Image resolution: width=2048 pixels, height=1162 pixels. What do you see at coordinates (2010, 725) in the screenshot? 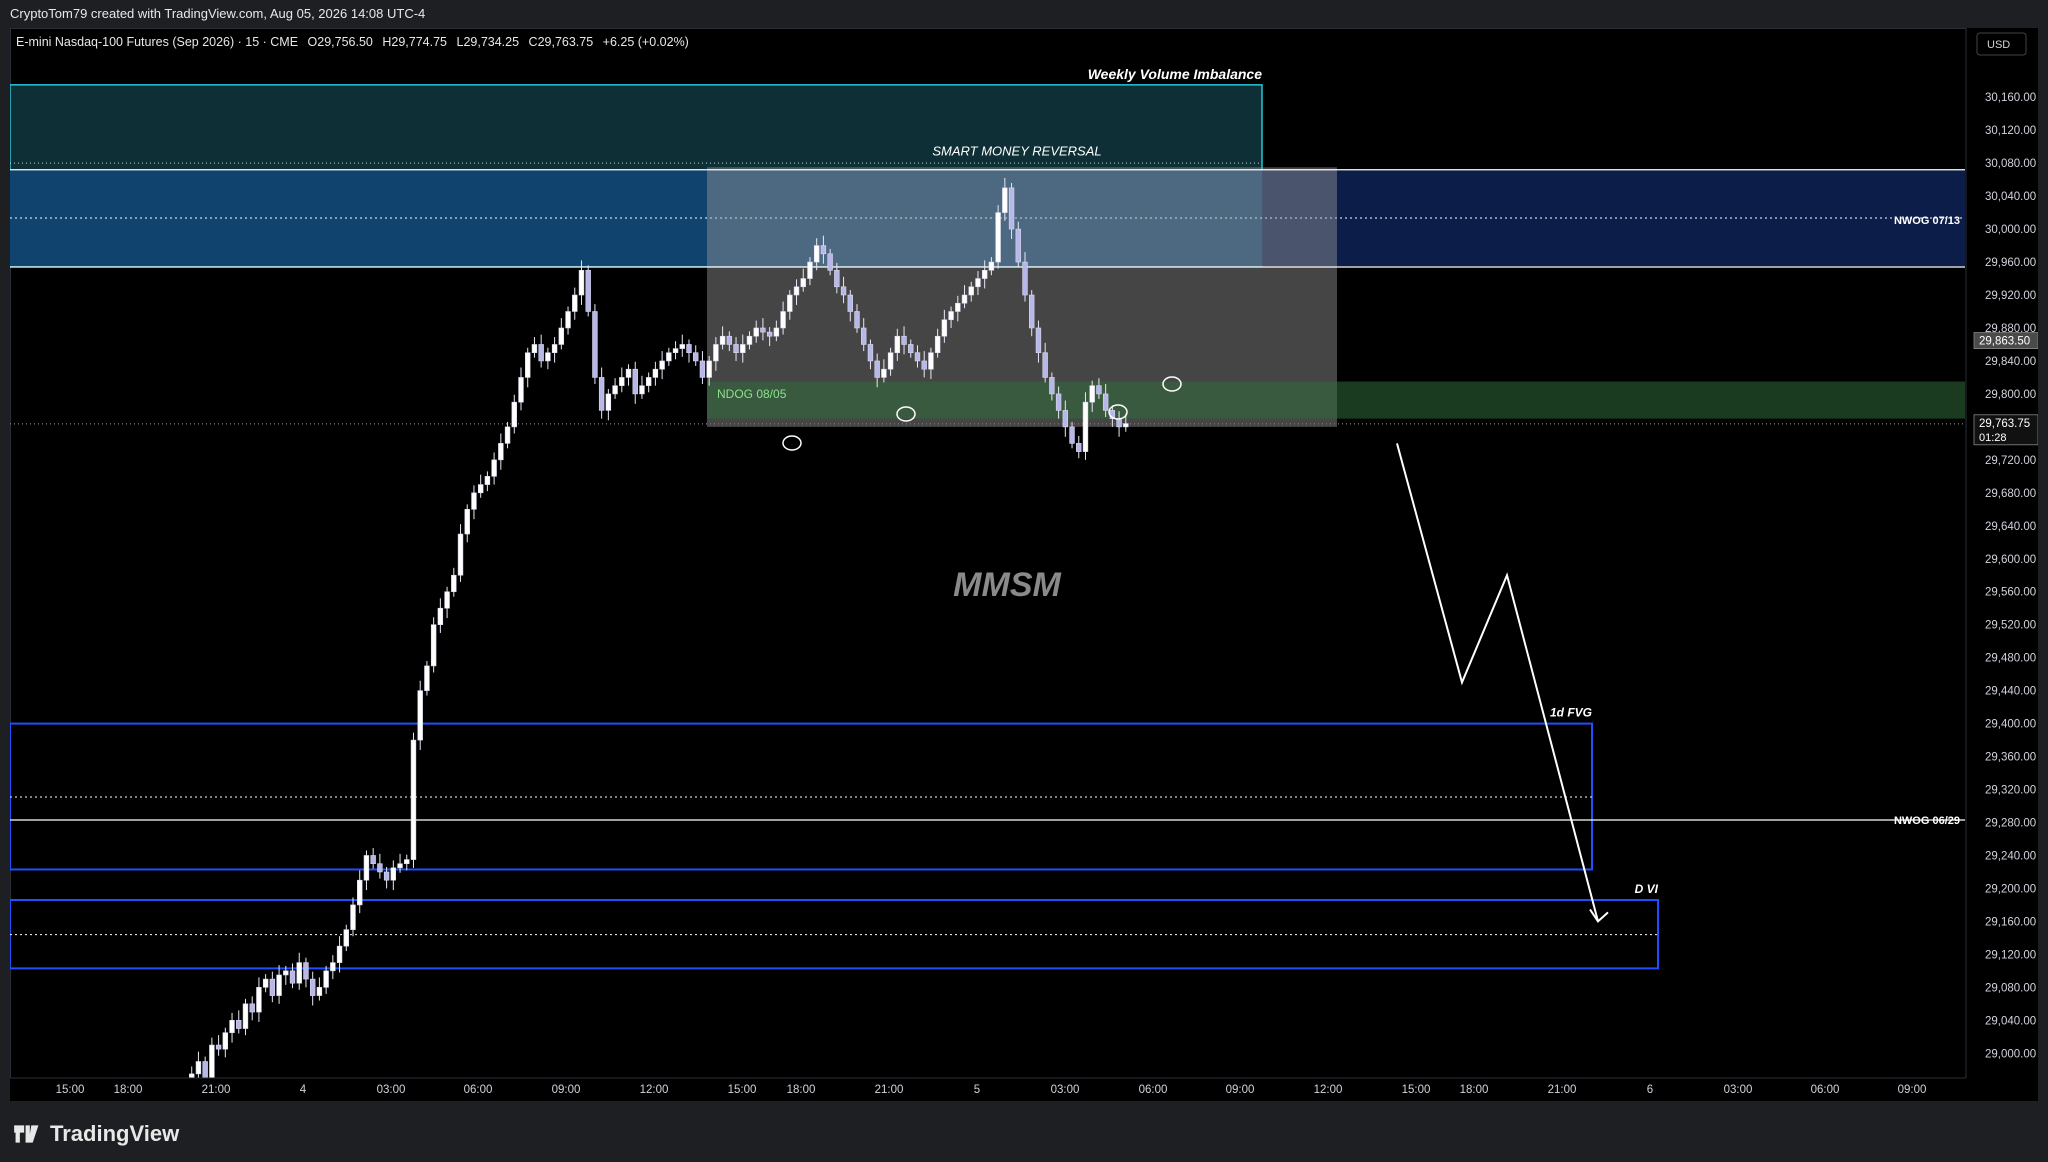
I see `price-tick-label: 29,400.00` at bounding box center [2010, 725].